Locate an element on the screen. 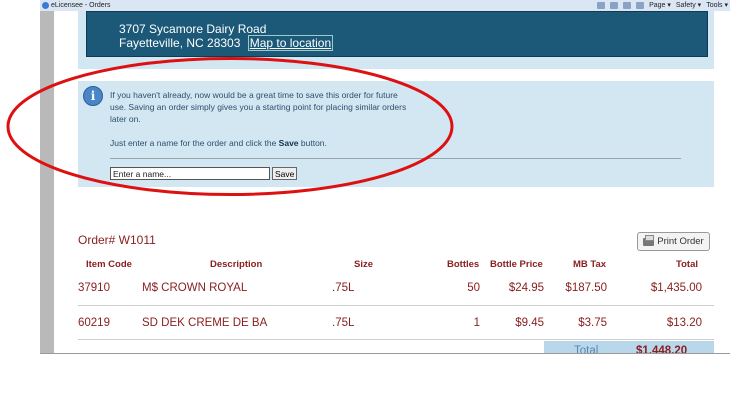 This screenshot has width=730, height=400. mail-icon is located at coordinates (627, 5).